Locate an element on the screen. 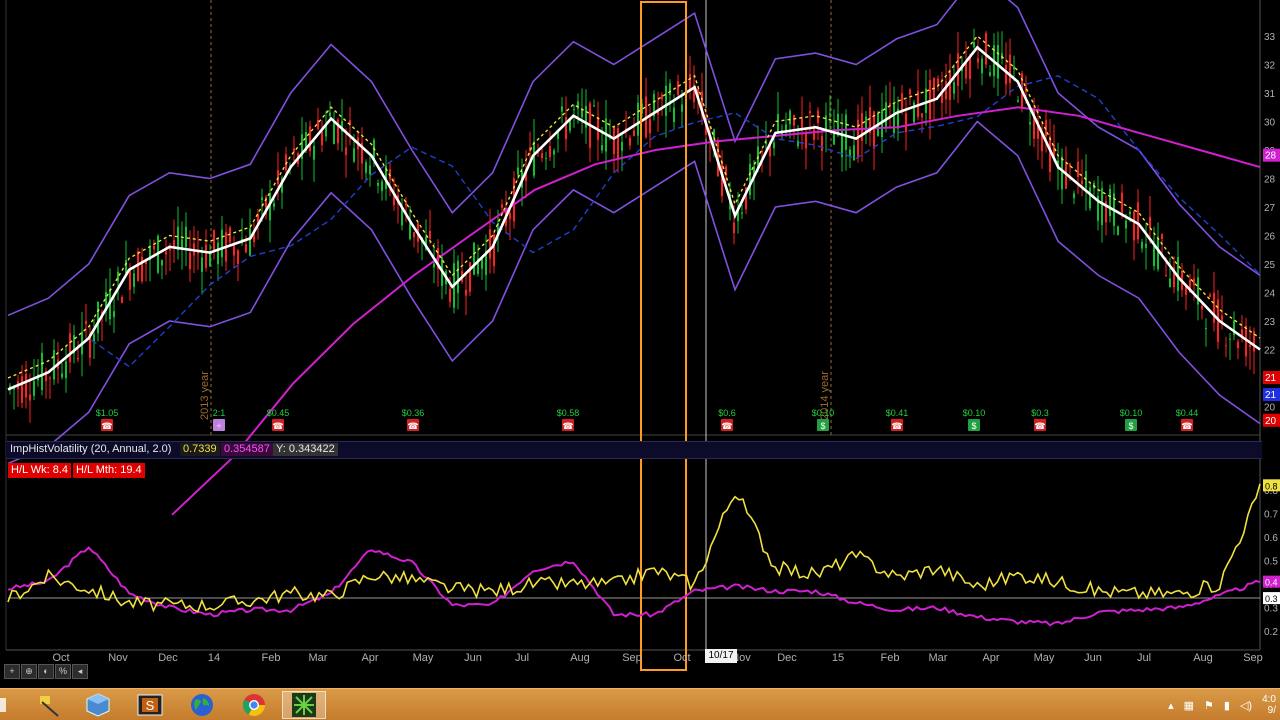 The image size is (1280, 720). scroll-left-button: ◂ is located at coordinates (80, 671).